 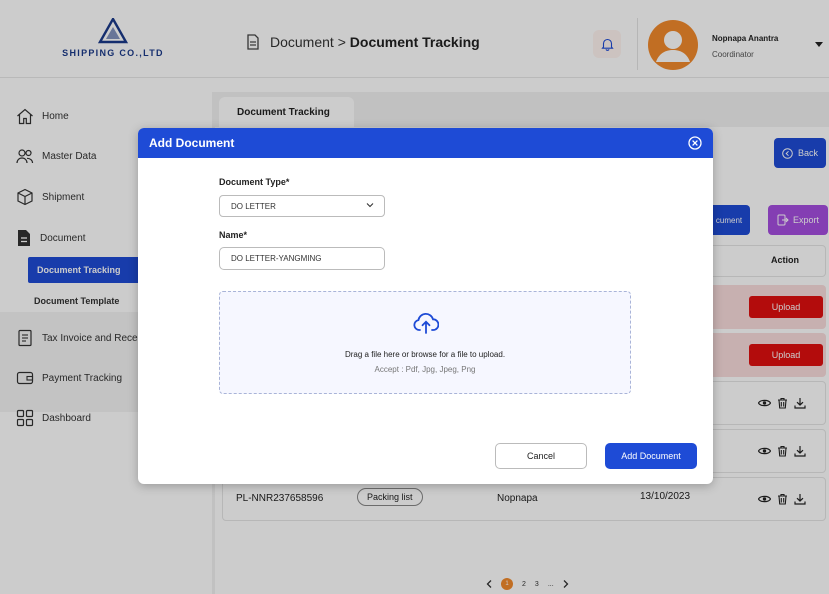 I want to click on name-input, so click(x=302, y=258).